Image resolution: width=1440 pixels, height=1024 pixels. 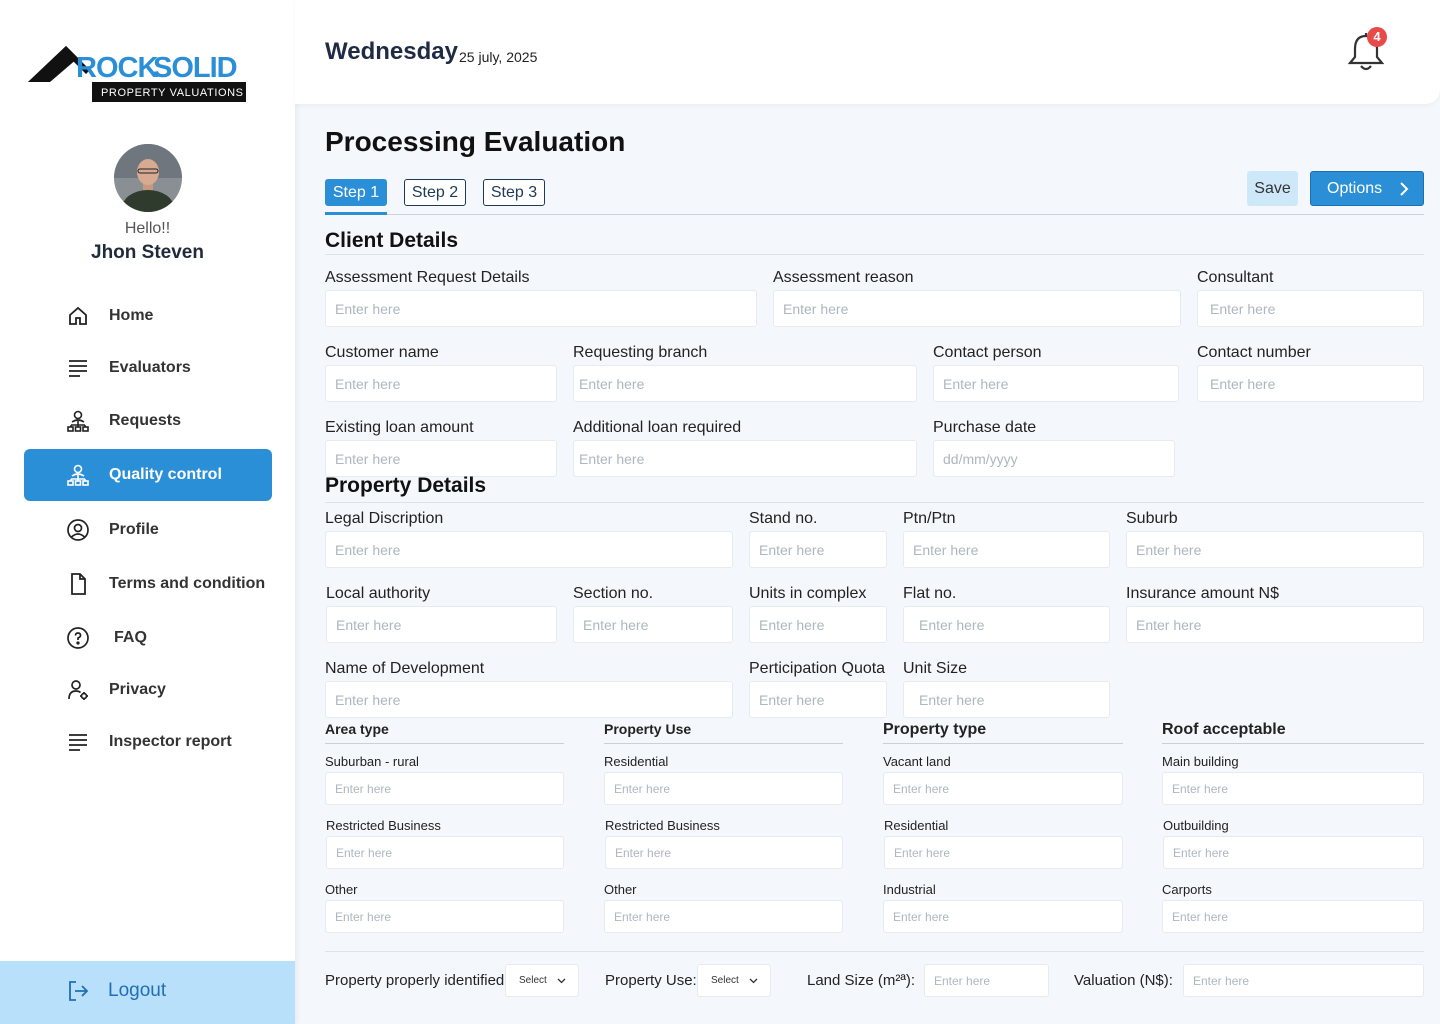 What do you see at coordinates (378, 593) in the screenshot?
I see `local-authority-label: Local authority` at bounding box center [378, 593].